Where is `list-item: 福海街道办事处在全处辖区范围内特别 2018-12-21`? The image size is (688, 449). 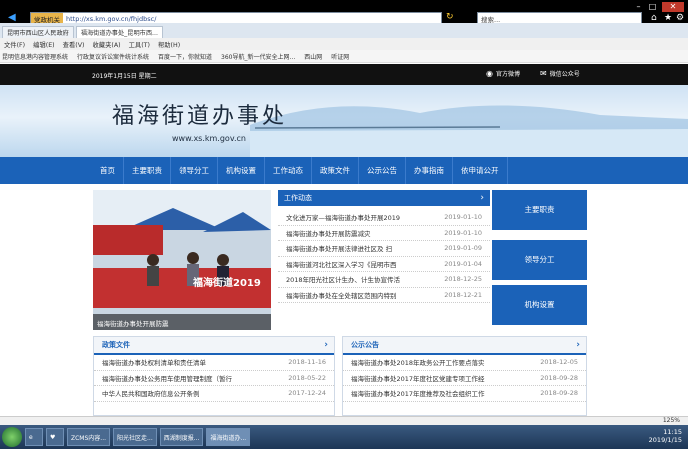 list-item: 福海街道办事处在全处辖区范围内特别 2018-12-21 is located at coordinates (384, 295).